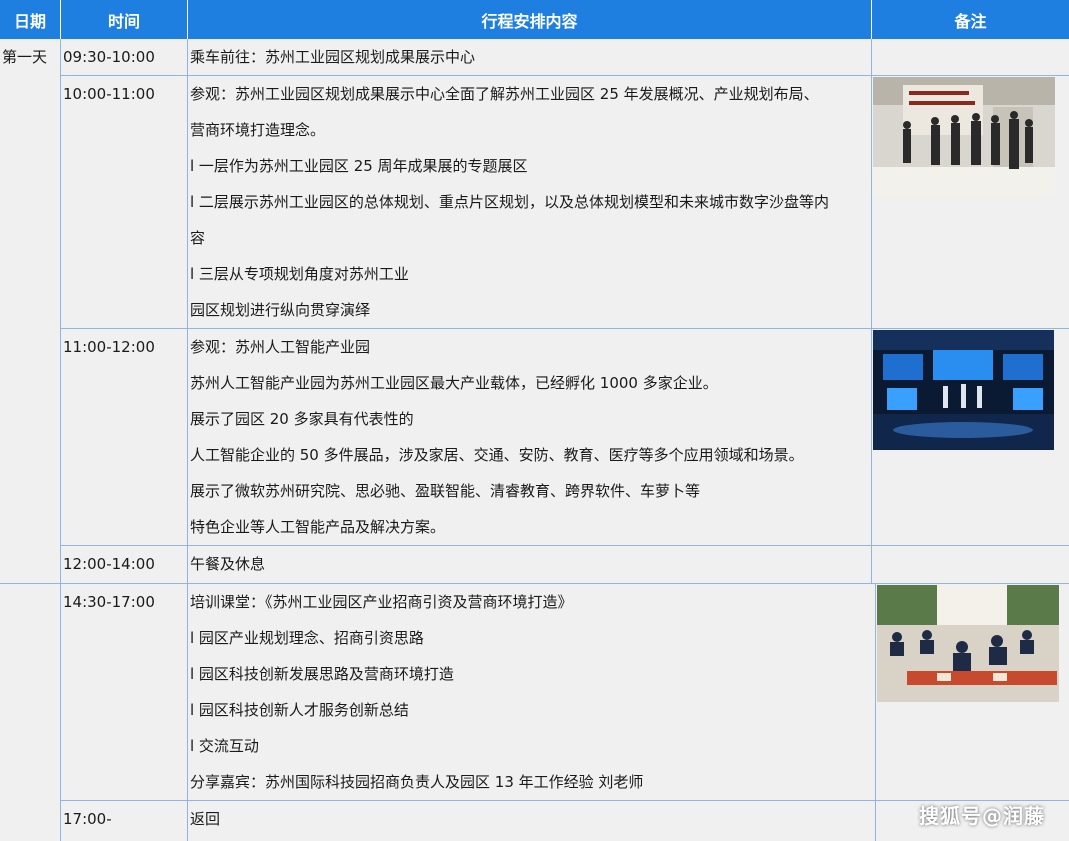 This screenshot has width=1069, height=841. I want to click on content-line: 营商环境打造理念。, so click(258, 130).